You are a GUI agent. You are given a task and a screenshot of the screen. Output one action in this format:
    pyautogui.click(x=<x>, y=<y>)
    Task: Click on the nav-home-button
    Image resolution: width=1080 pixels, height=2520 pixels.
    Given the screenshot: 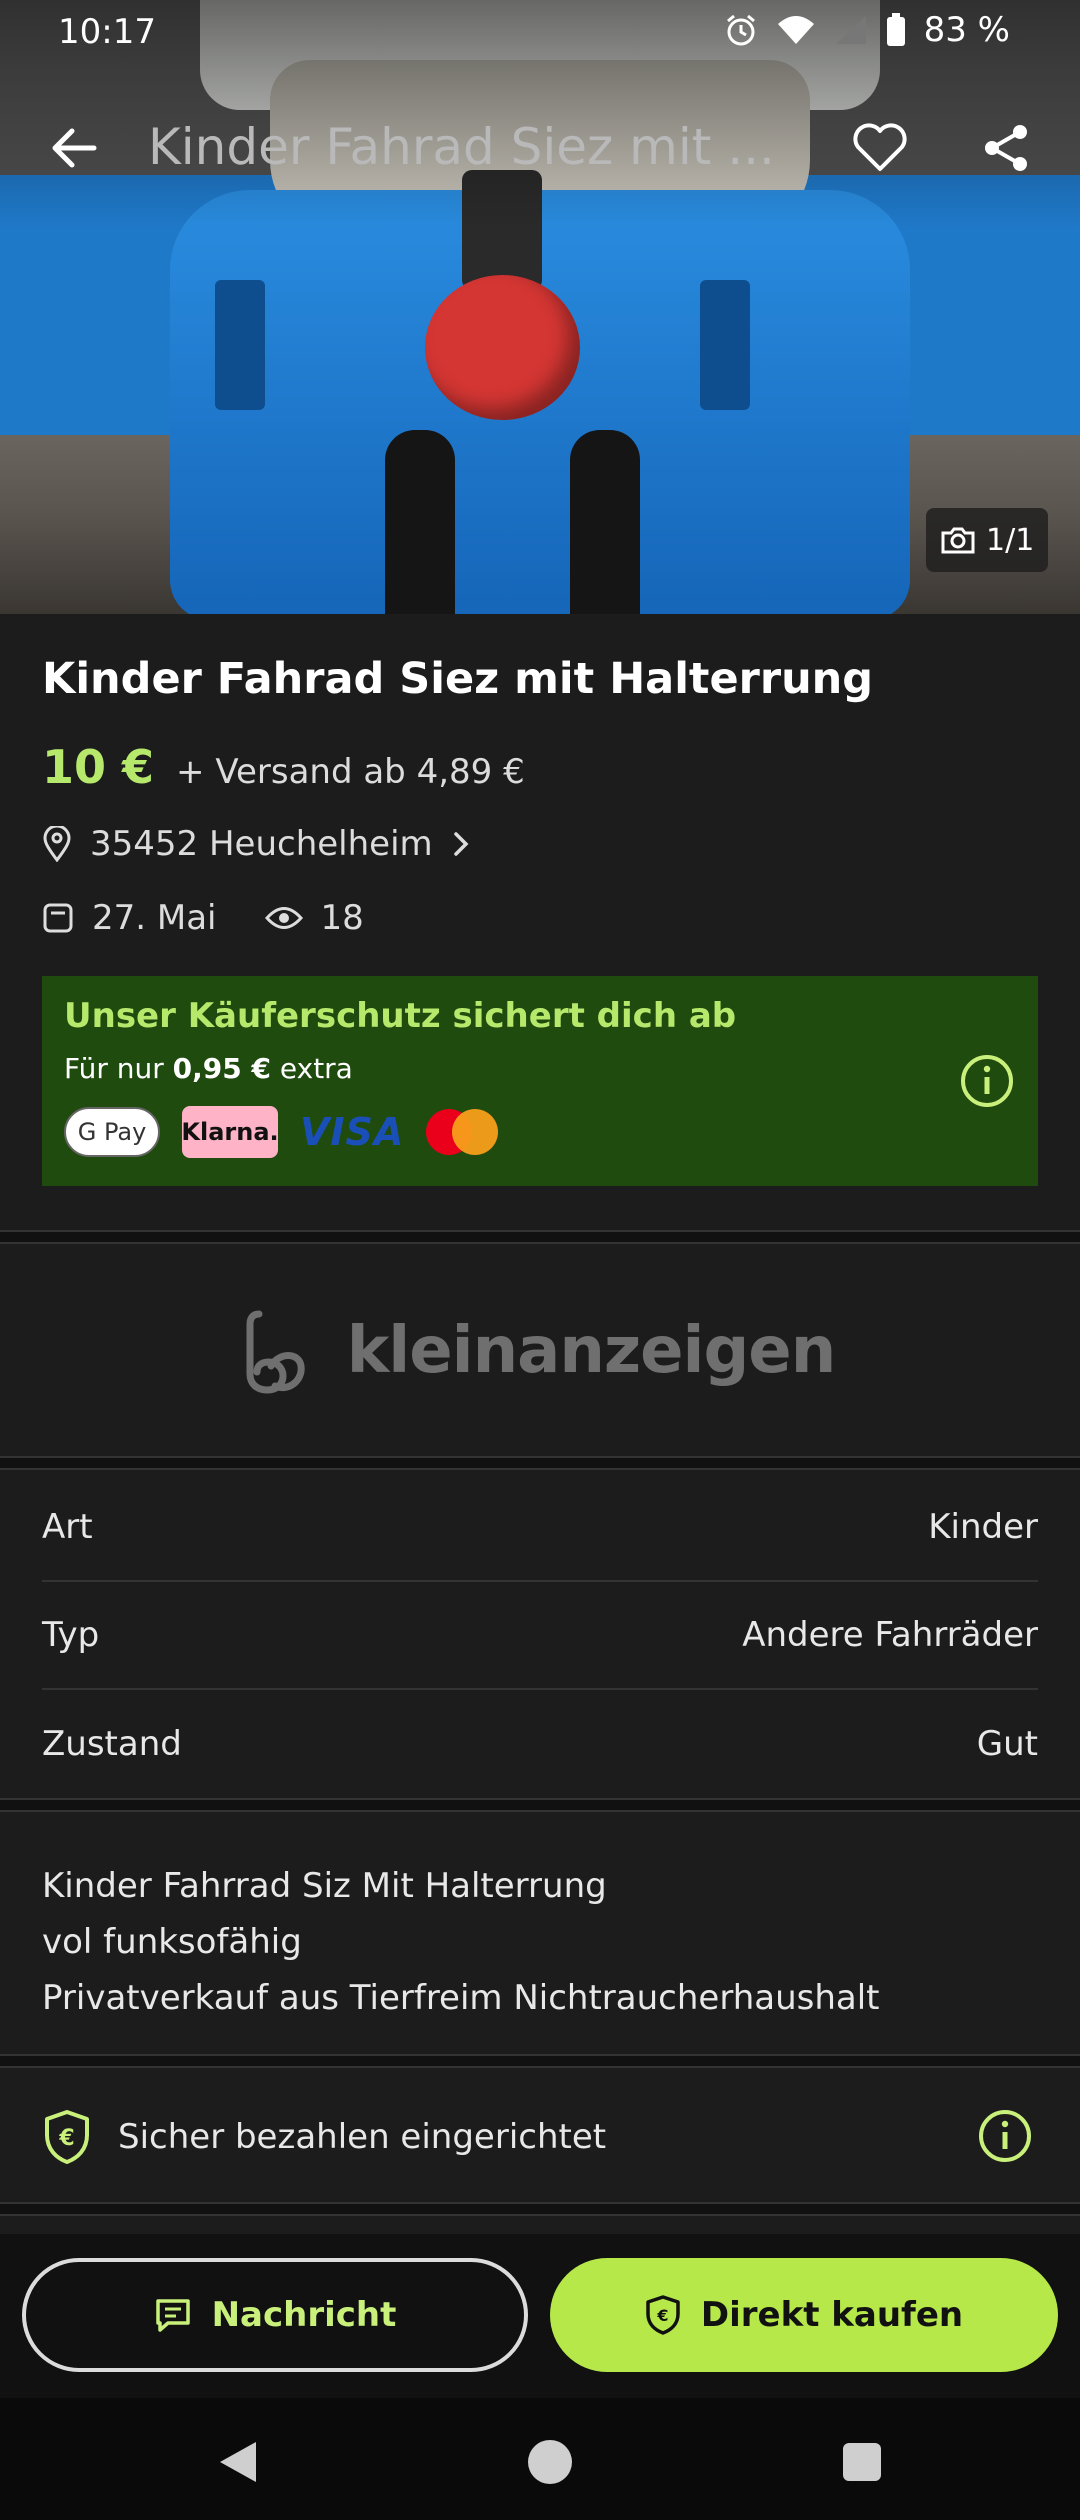 What is the action you would take?
    pyautogui.click(x=550, y=2462)
    